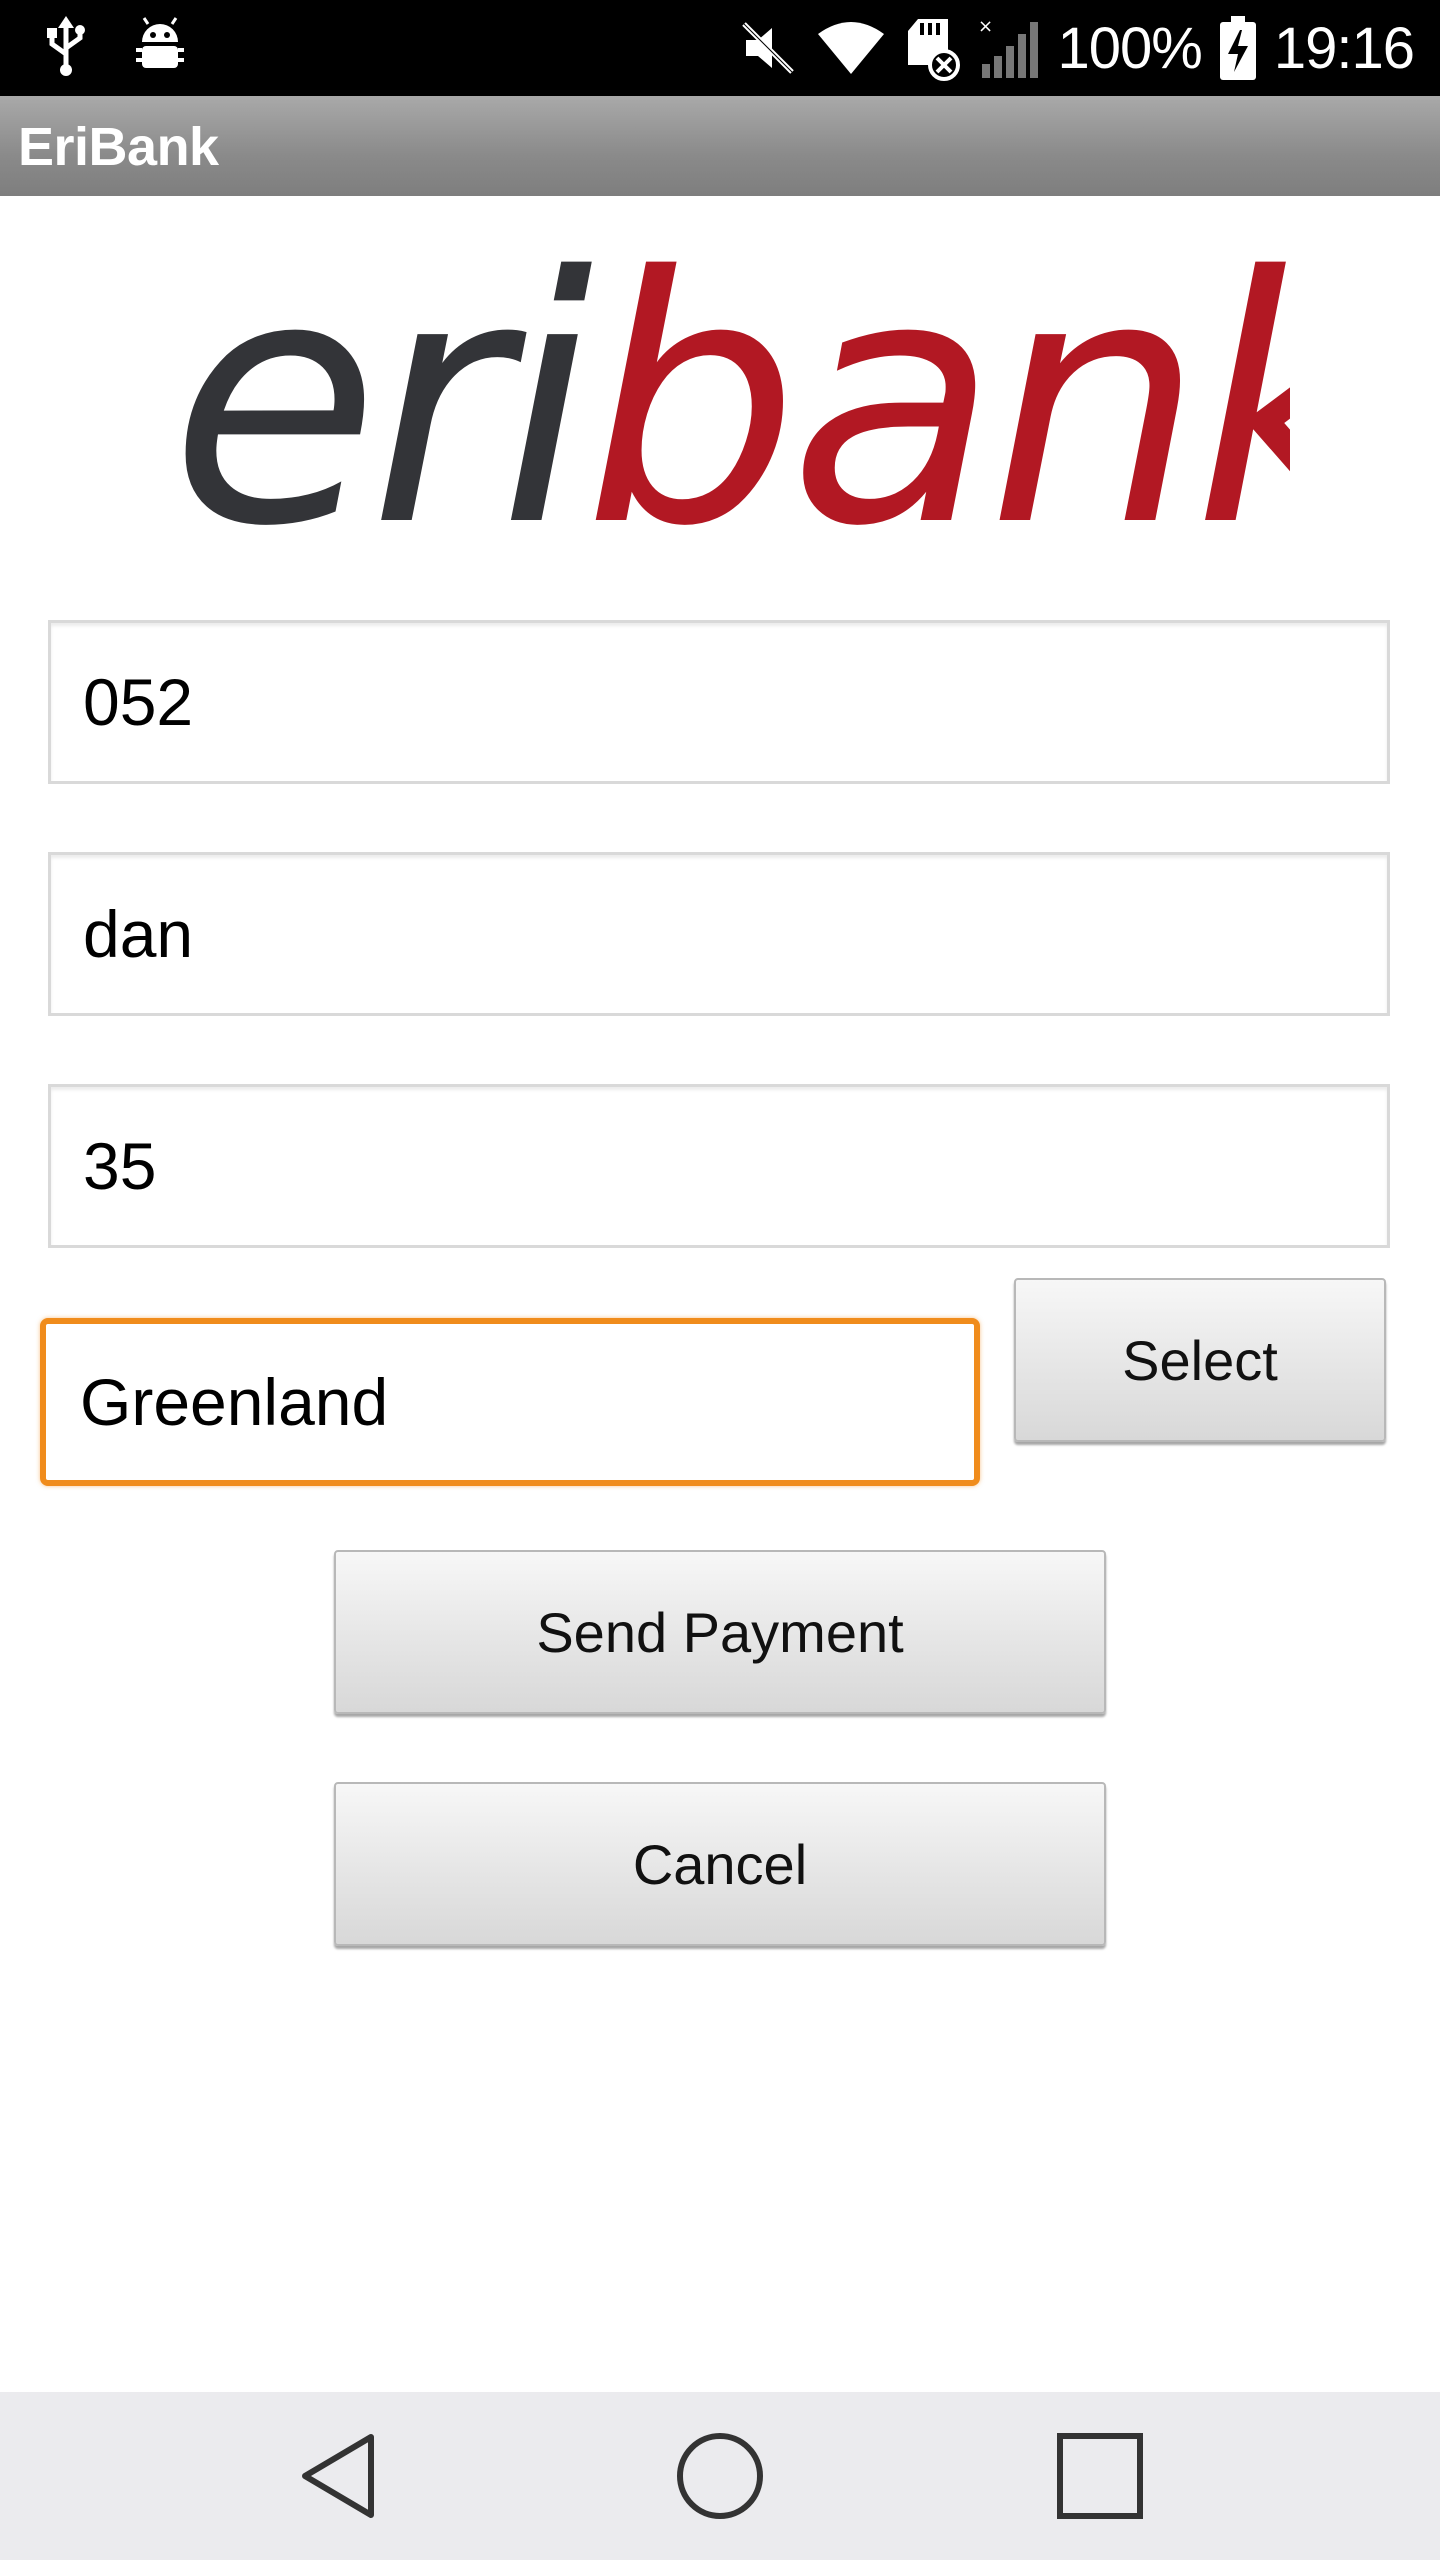  What do you see at coordinates (720, 146) in the screenshot?
I see `action-bar: EriBank` at bounding box center [720, 146].